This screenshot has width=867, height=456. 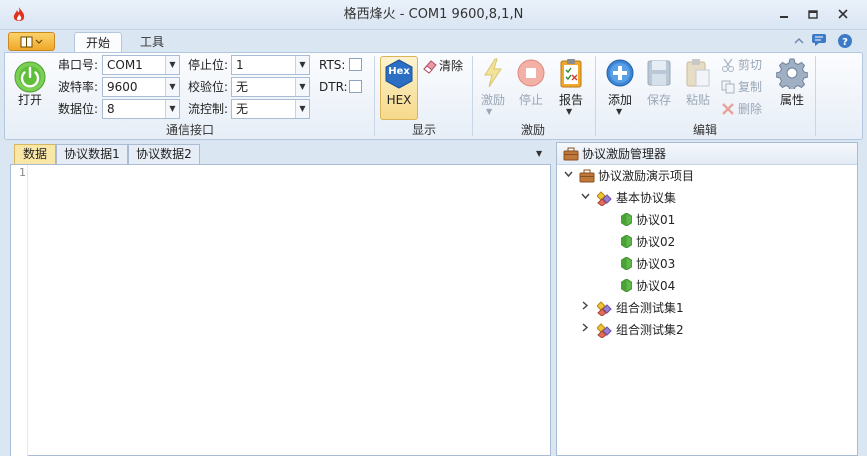 I want to click on tree-set-combo-1: 组合测试集1, so click(x=650, y=308).